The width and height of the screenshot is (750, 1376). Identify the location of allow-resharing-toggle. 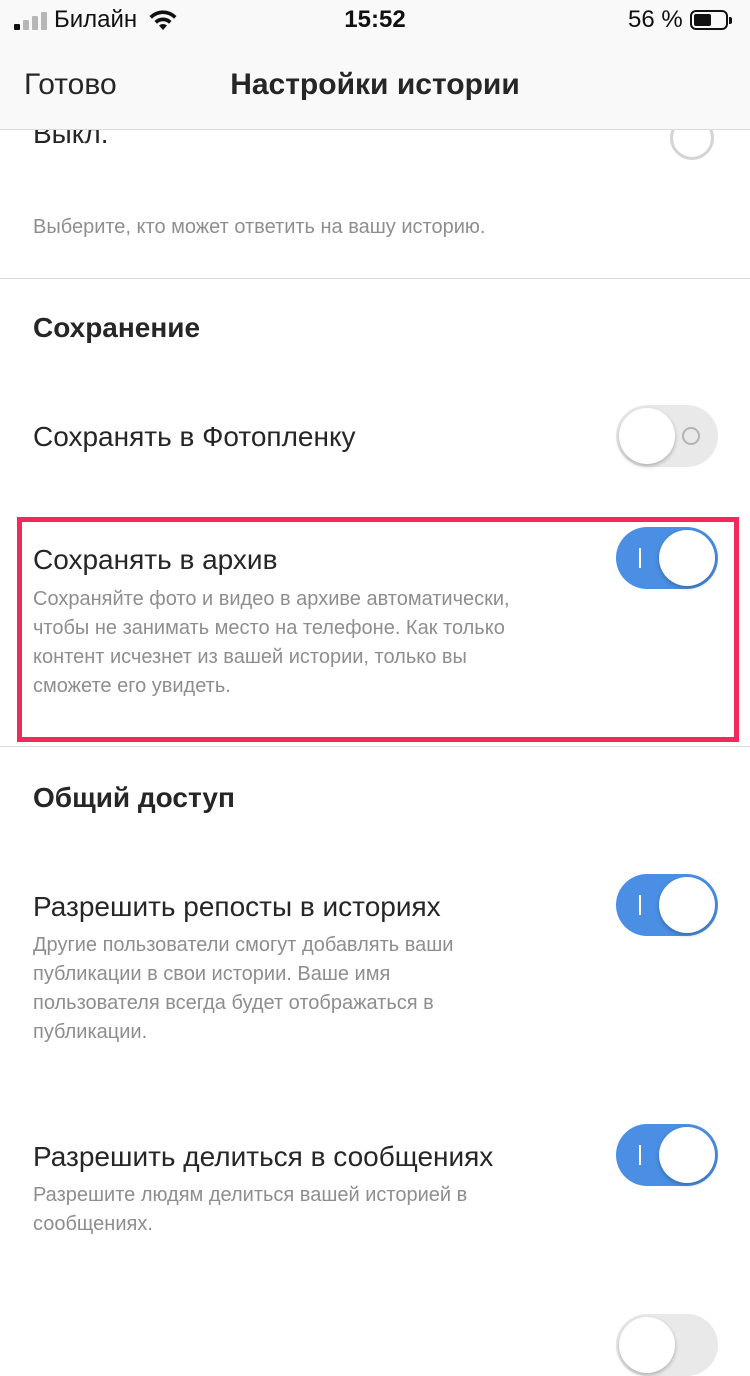
(667, 905).